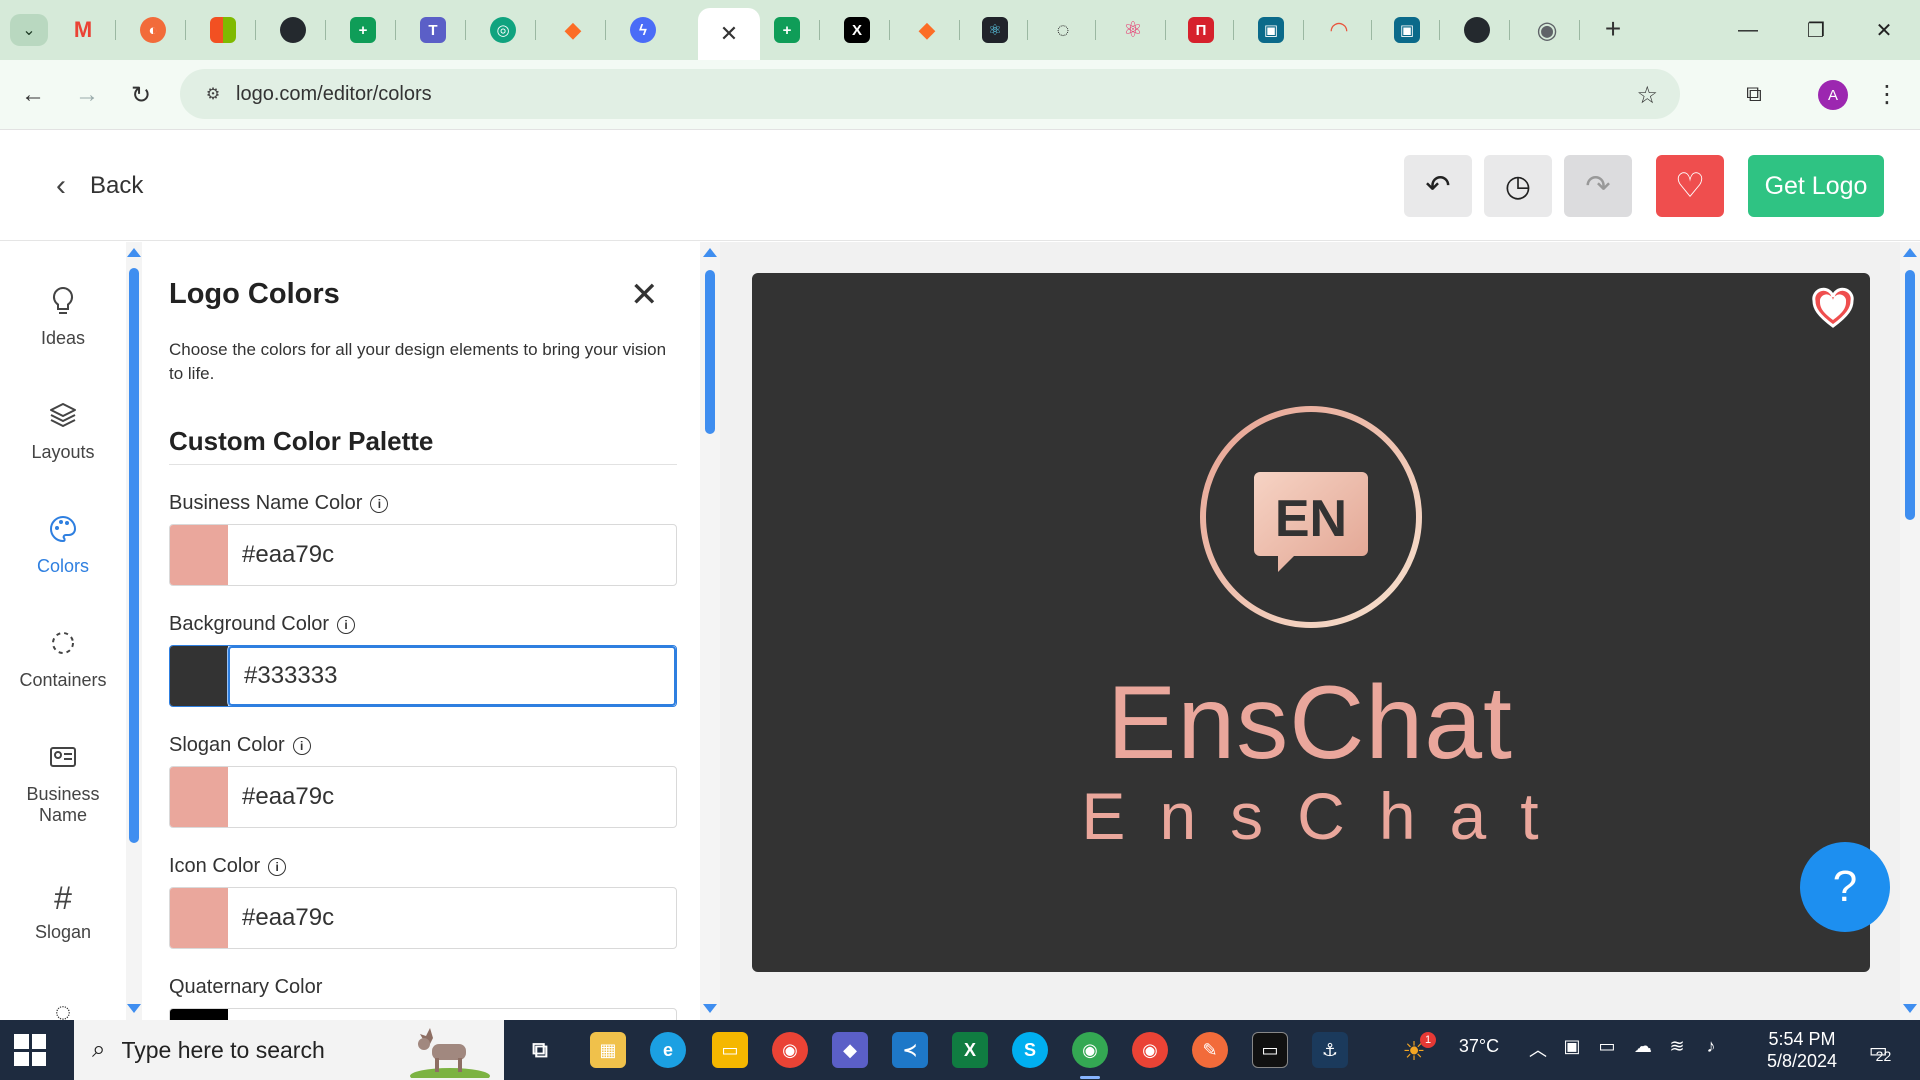 This screenshot has width=1920, height=1080. Describe the element at coordinates (643, 30) in the screenshot. I see `tab-bolt: ϟ` at that location.